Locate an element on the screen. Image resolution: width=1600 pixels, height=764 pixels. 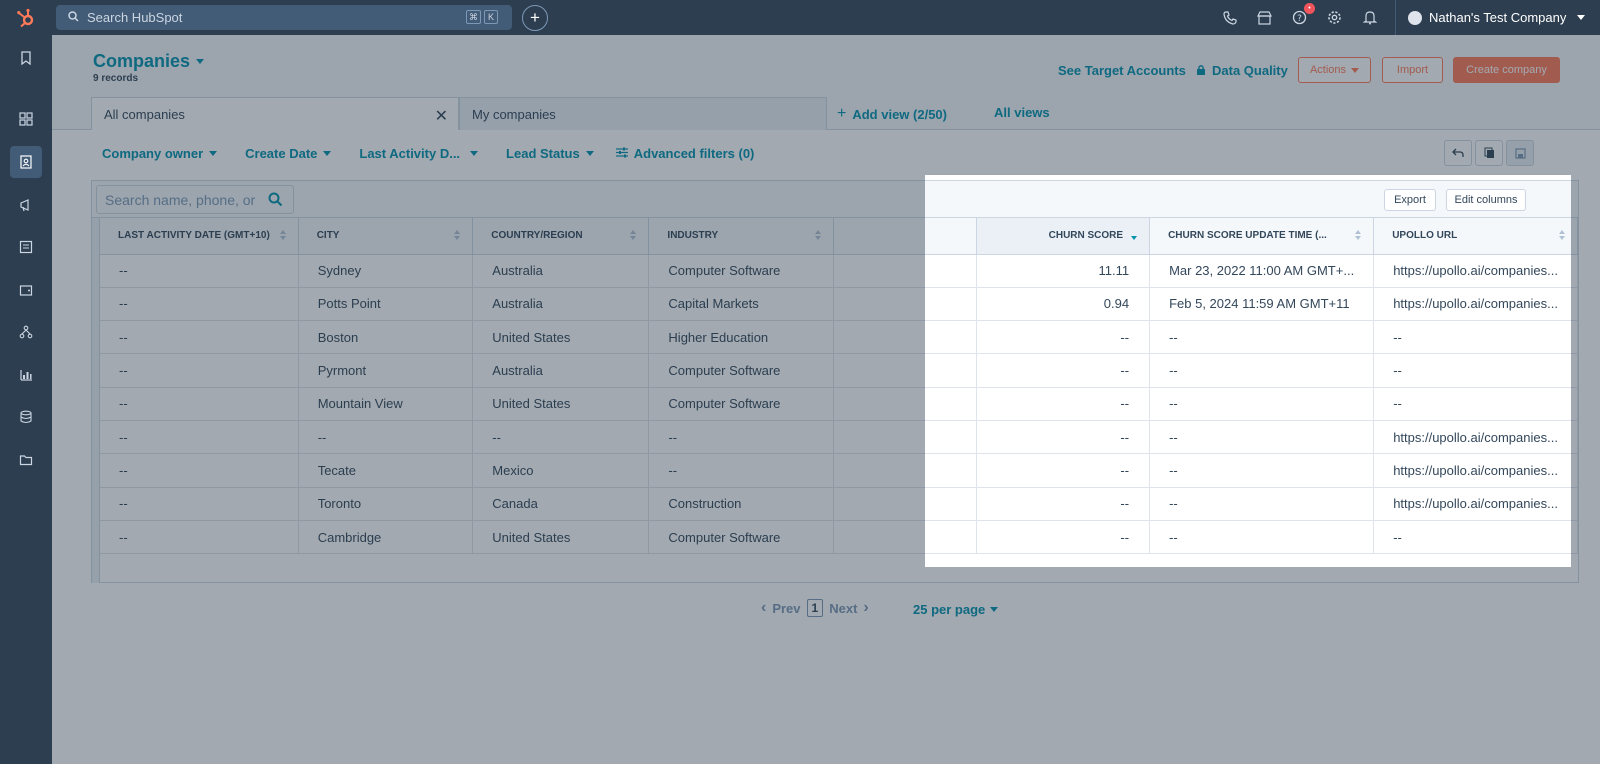
notification-badge: • is located at coordinates (1309, 8).